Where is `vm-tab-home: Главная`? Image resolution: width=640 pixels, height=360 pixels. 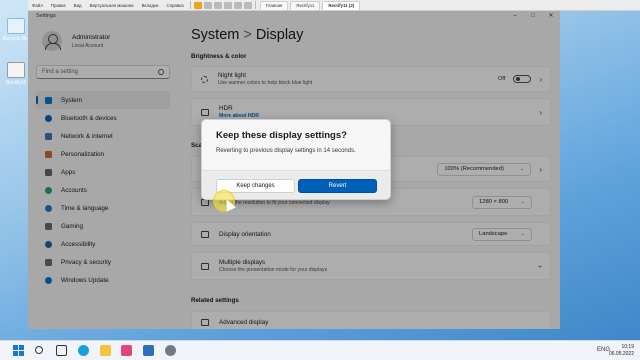
vm-tab-home: Главная is located at coordinates (274, 5).